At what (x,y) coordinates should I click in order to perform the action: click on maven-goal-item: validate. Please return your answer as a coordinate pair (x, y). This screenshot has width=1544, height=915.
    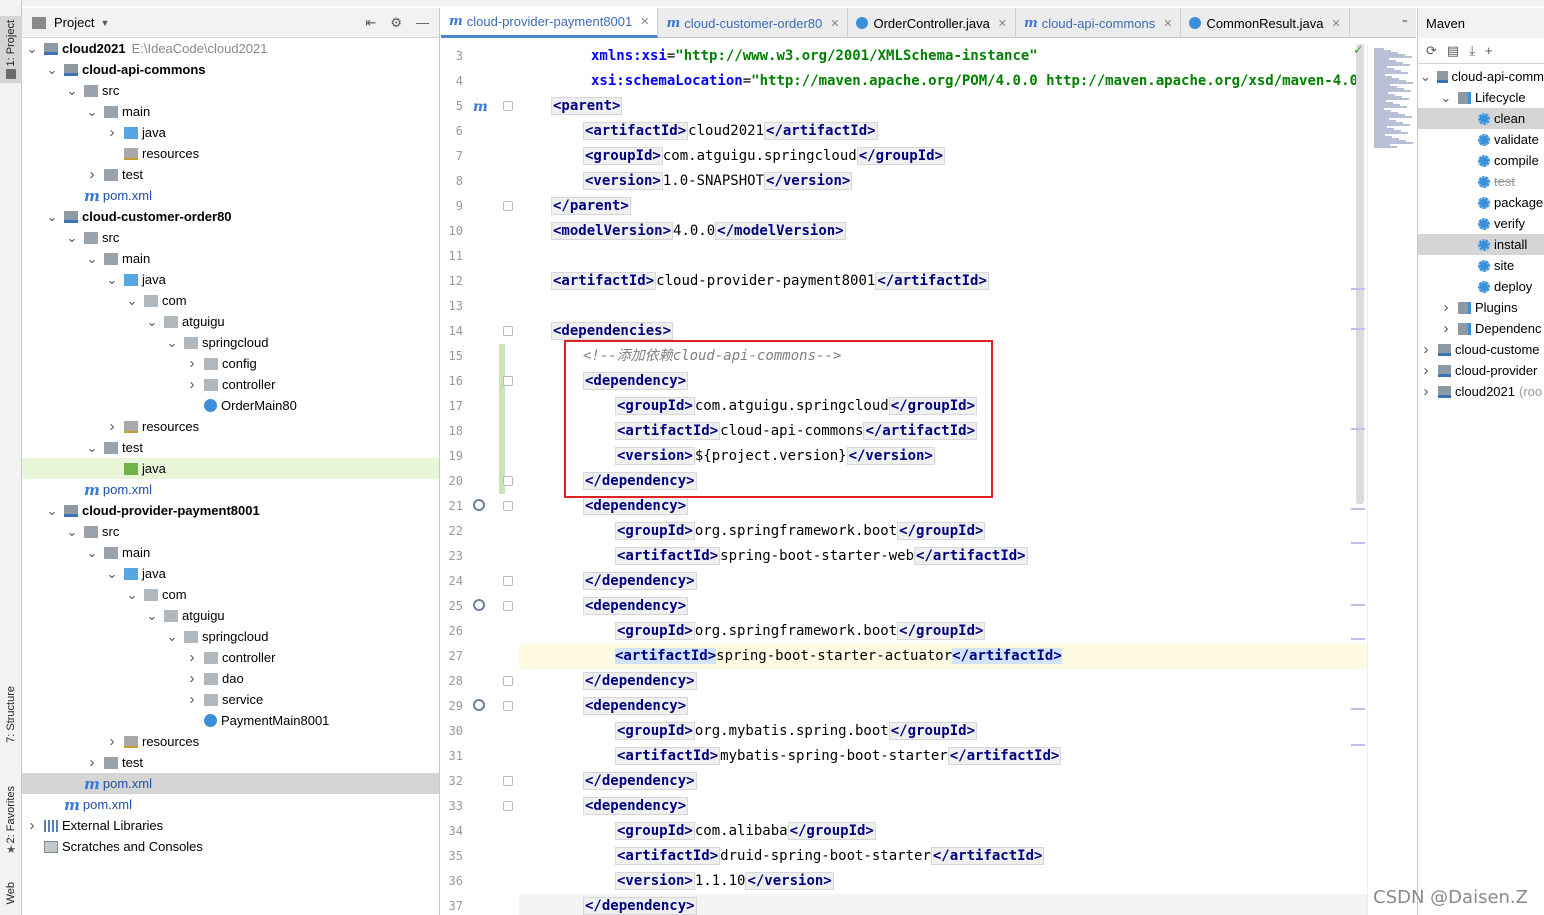
    Looking at the image, I should click on (1481, 139).